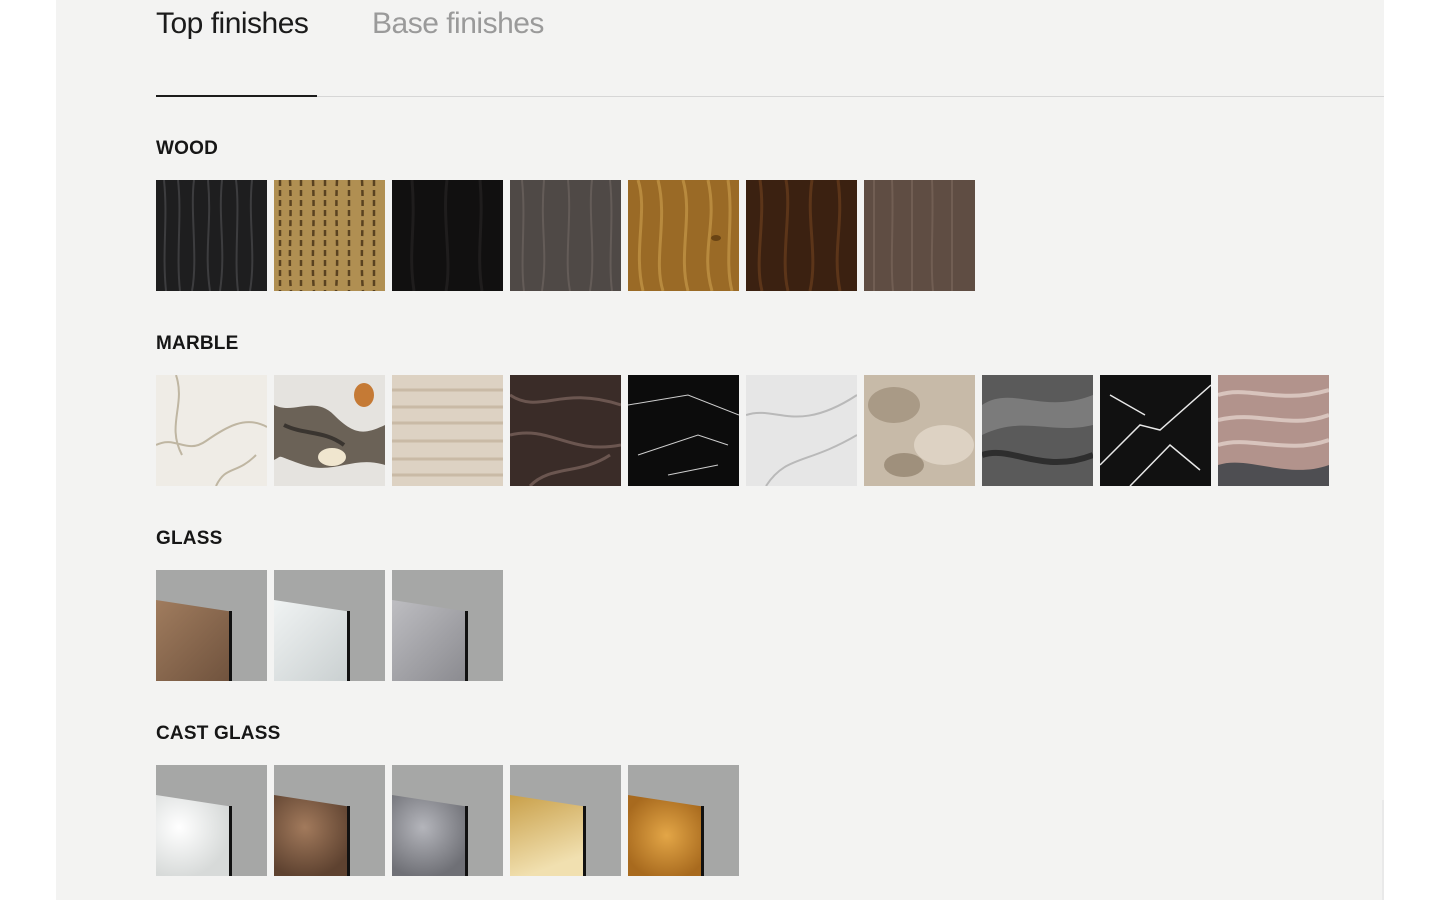 The height and width of the screenshot is (900, 1440). Describe the element at coordinates (742, 430) in the screenshot. I see `marble-swatches` at that location.